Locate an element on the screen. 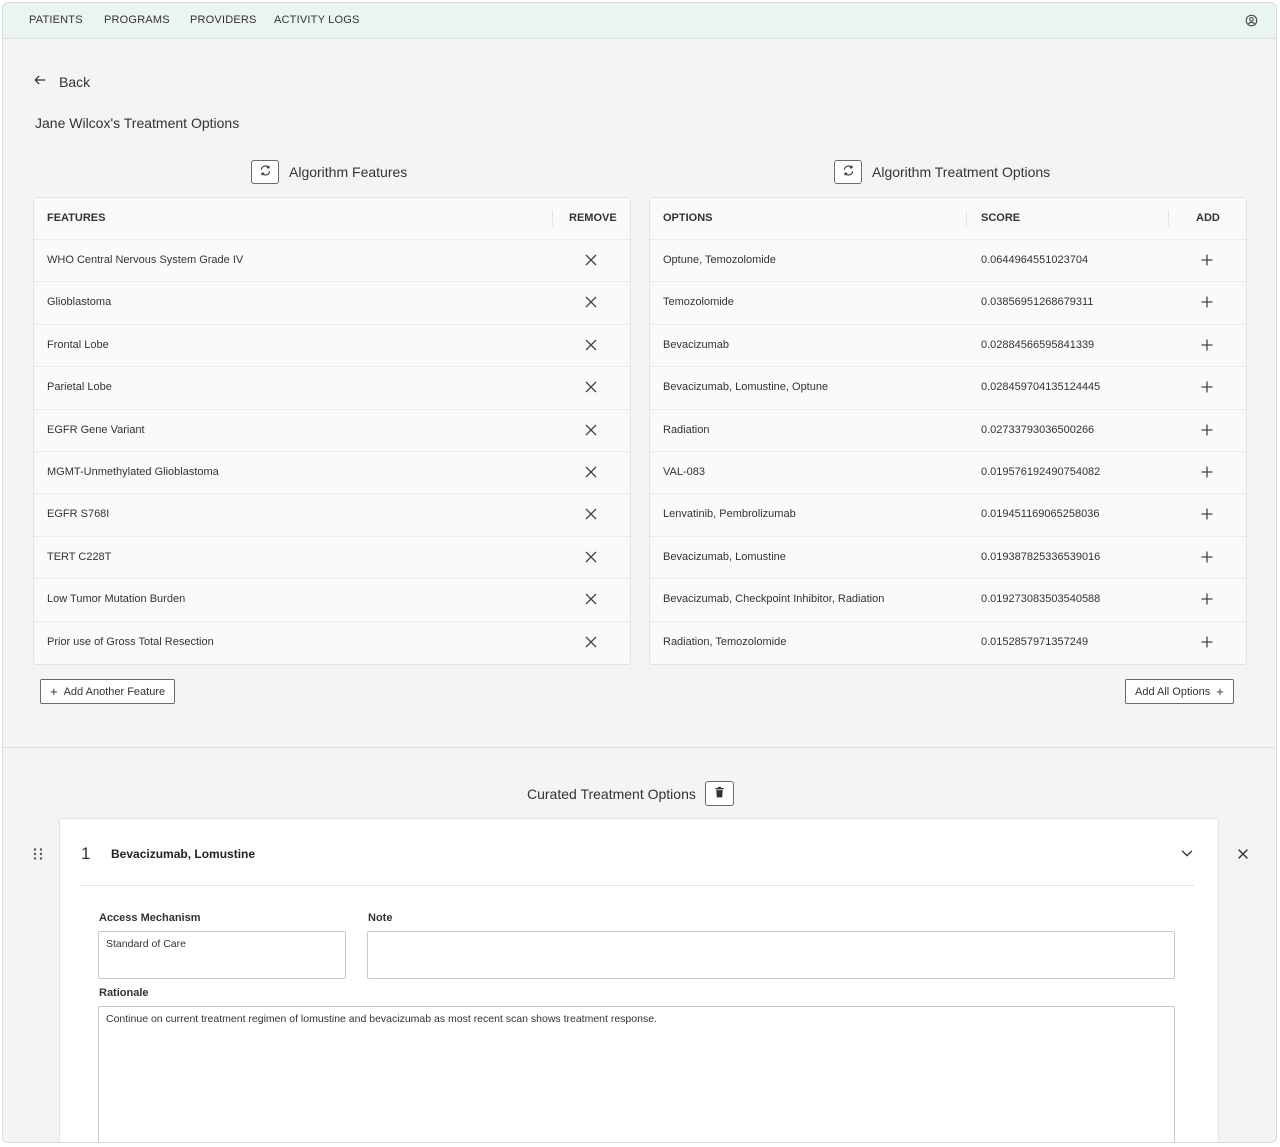 This screenshot has height=1147, width=1280. rationale-label: Rationale is located at coordinates (124, 993).